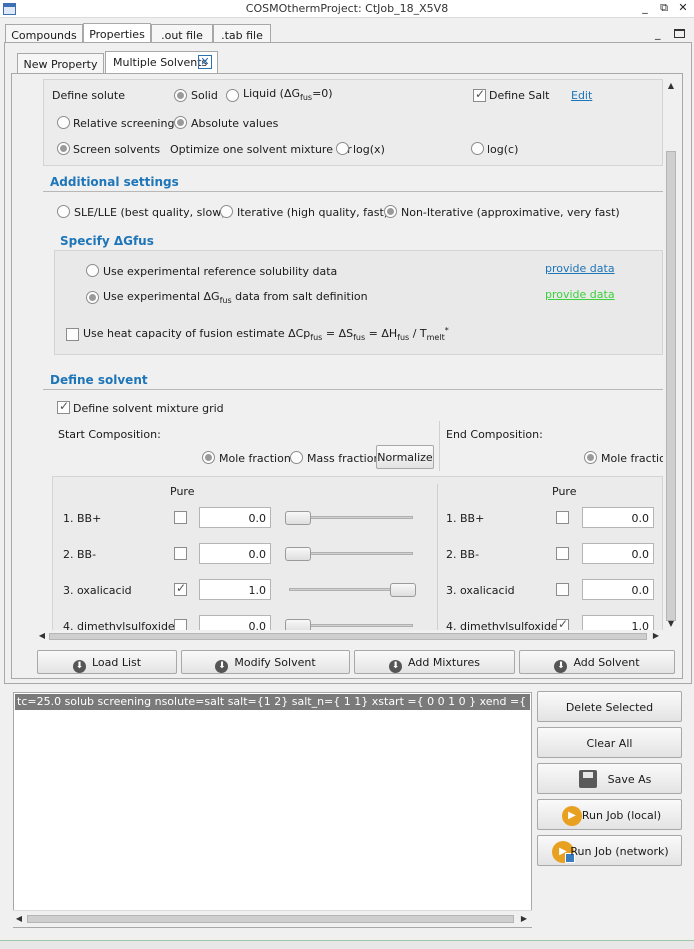 Image resolution: width=694 pixels, height=949 pixels. Describe the element at coordinates (609, 778) in the screenshot. I see `save-as-button: Save As` at that location.